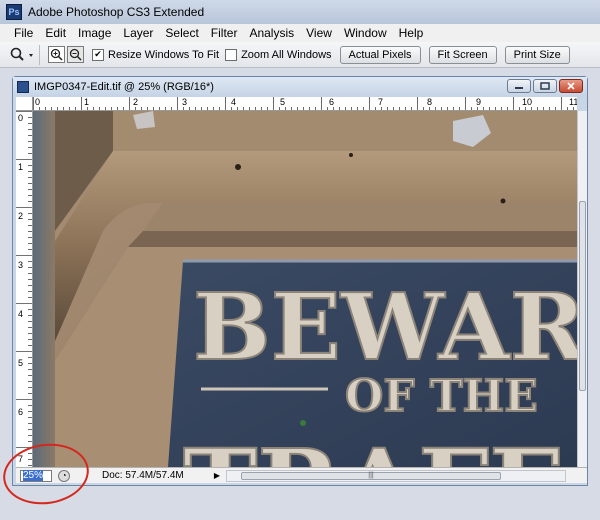 The width and height of the screenshot is (600, 520). I want to click on magnifier-icon, so click(21, 54).